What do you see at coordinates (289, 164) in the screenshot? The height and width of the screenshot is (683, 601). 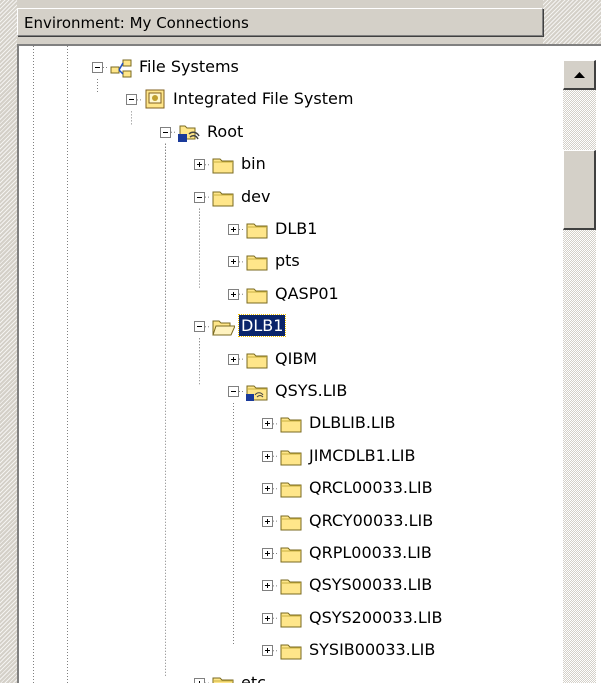 I see `tree-node: bin` at bounding box center [289, 164].